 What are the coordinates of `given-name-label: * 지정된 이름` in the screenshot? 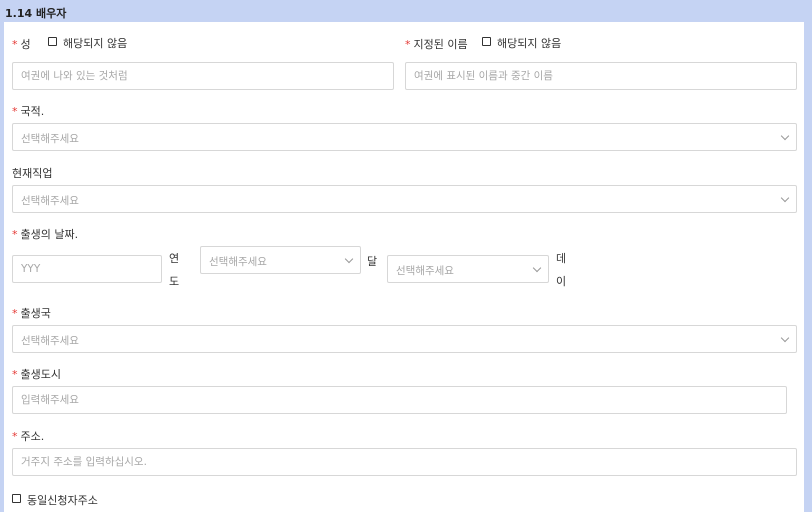 It's located at (436, 44).